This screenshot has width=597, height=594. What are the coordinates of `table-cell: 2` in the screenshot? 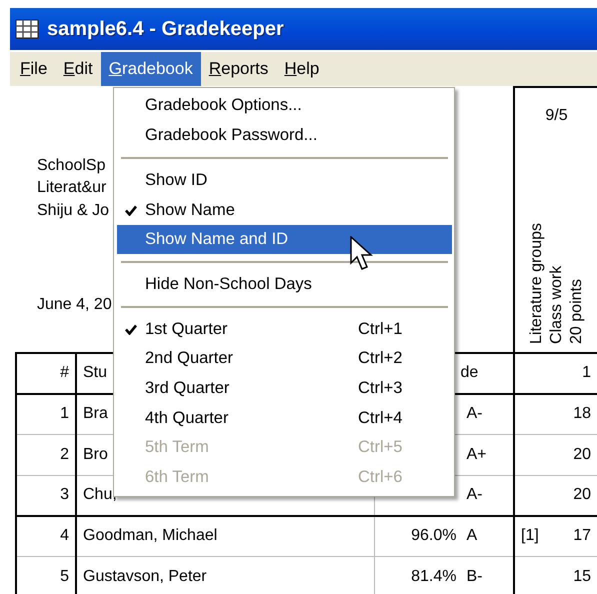 It's located at (46, 455).